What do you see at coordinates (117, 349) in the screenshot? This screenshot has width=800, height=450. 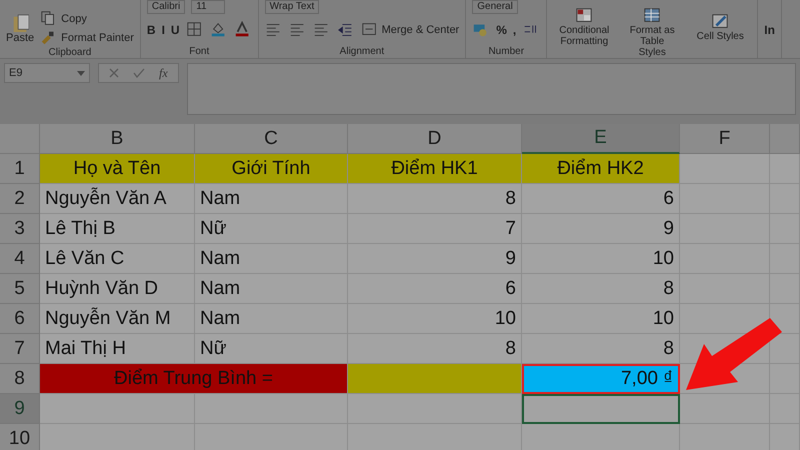 I see `table-cell: Mai Thị H` at bounding box center [117, 349].